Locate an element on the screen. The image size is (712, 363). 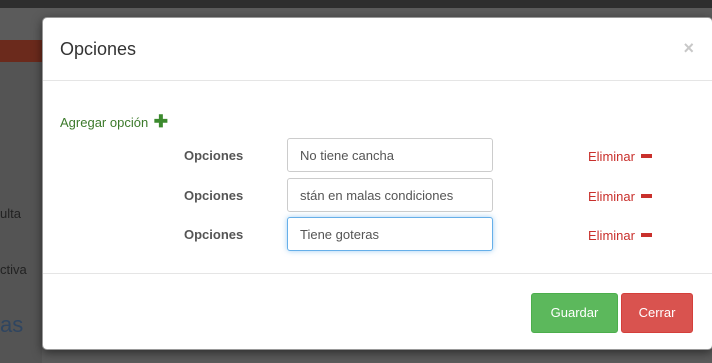
close-button: Cerrar is located at coordinates (657, 313).